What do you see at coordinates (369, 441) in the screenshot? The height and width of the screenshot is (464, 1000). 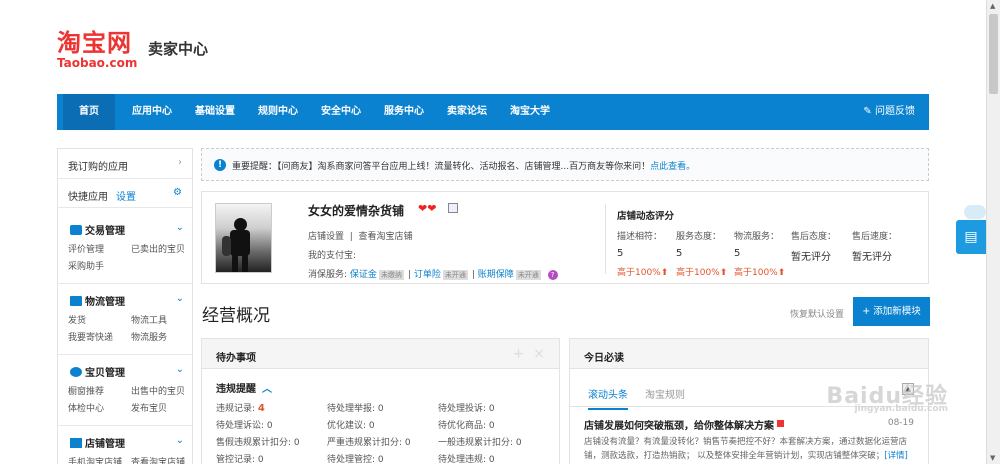 I see `todo-item: 严重违规累计扣分: 0` at bounding box center [369, 441].